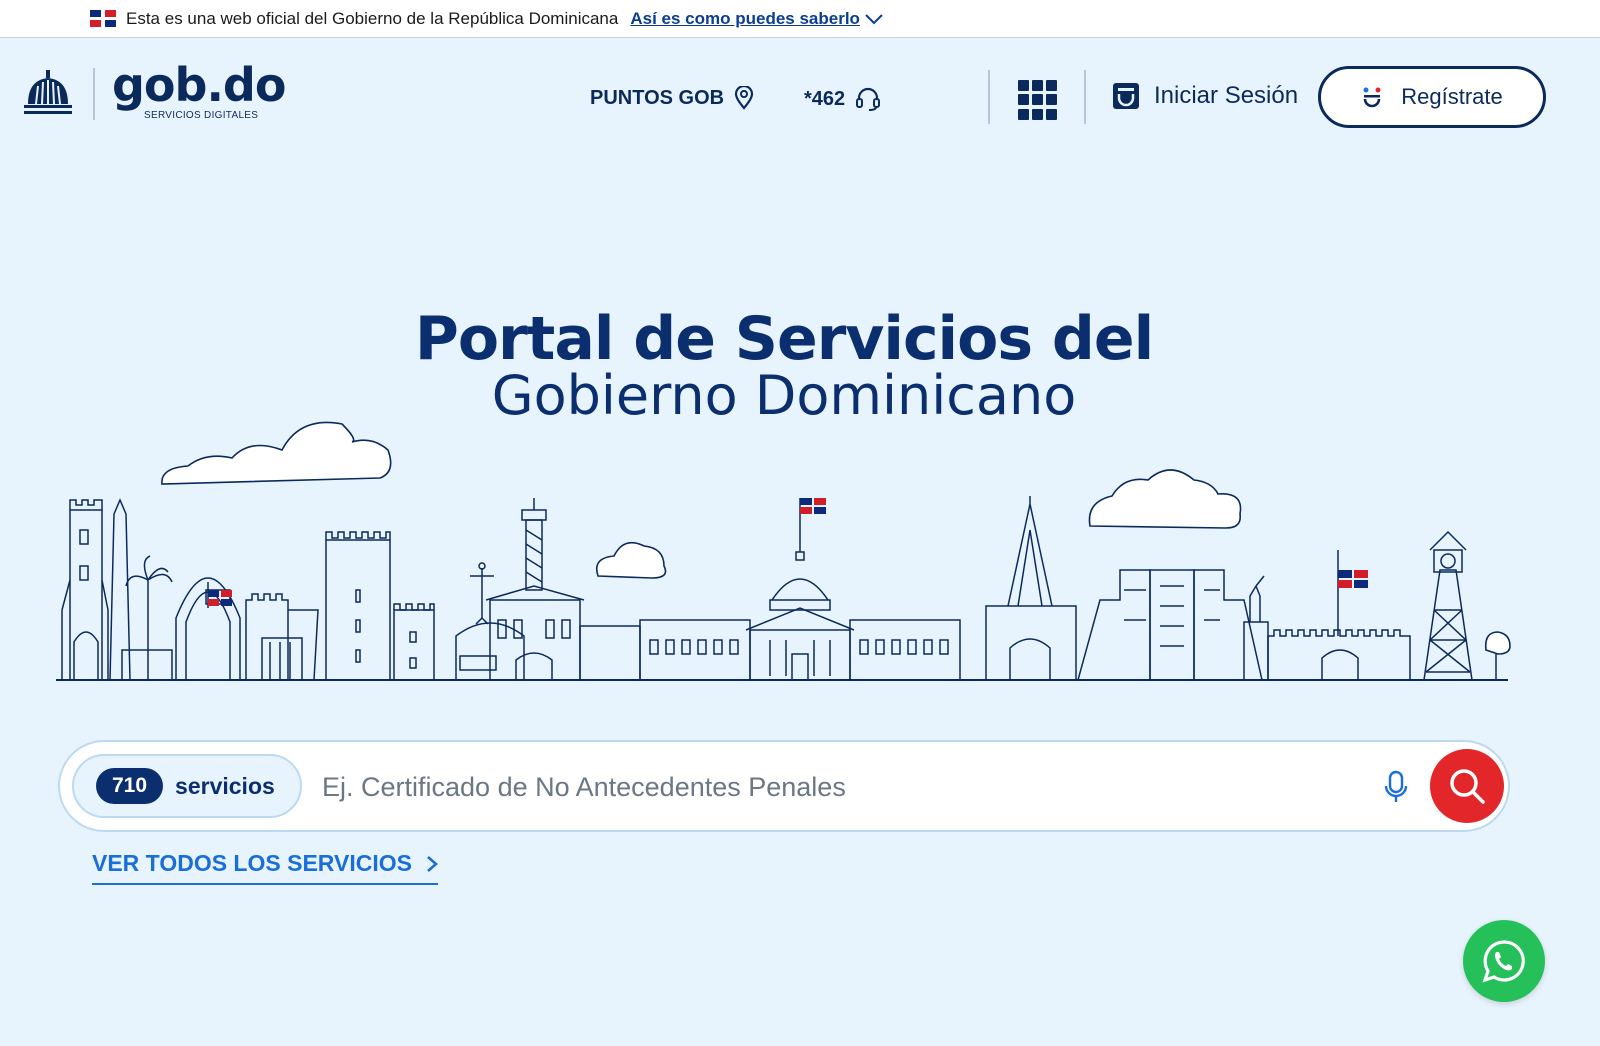 This screenshot has width=1600, height=1046. I want to click on phone-label: *462, so click(824, 99).